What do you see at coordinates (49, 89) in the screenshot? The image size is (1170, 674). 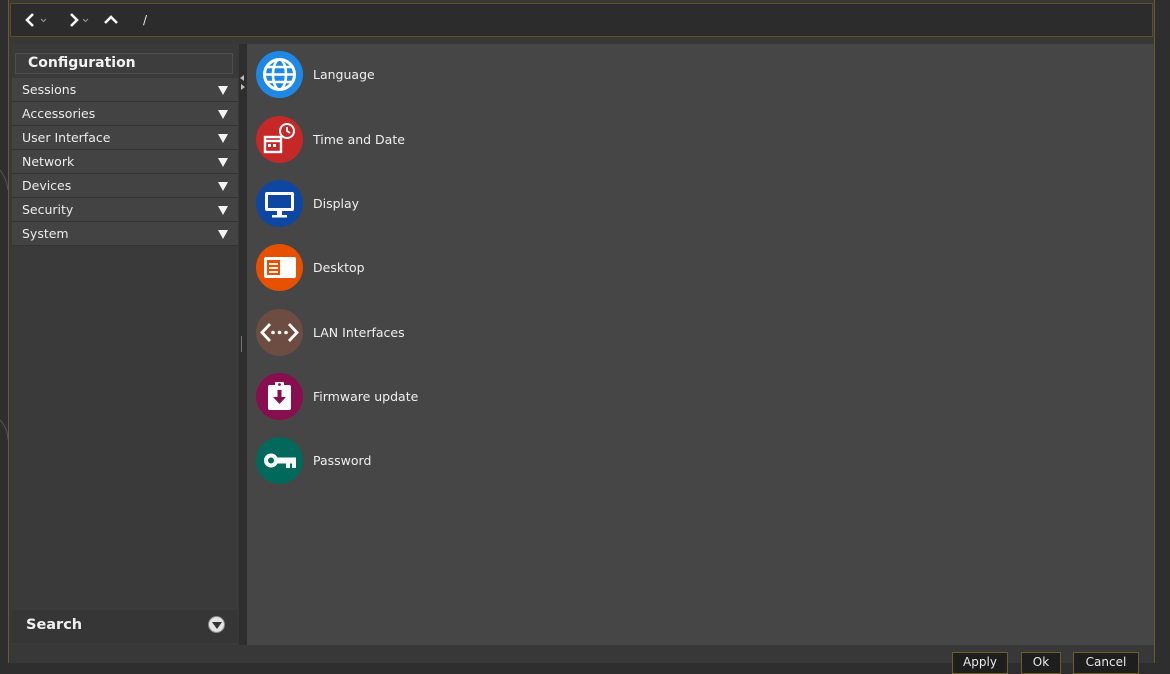 I see `category-label: Sessions` at bounding box center [49, 89].